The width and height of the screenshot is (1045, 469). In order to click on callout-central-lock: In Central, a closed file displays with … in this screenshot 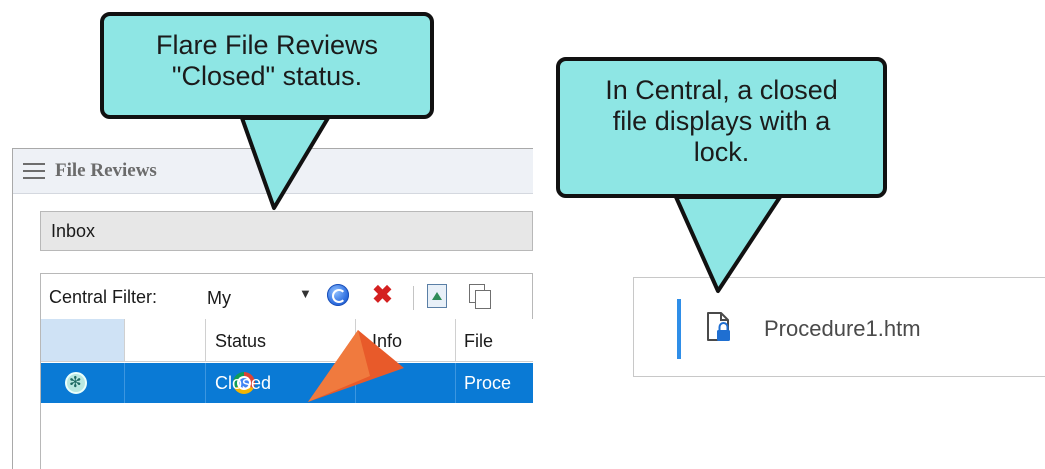, I will do `click(721, 127)`.